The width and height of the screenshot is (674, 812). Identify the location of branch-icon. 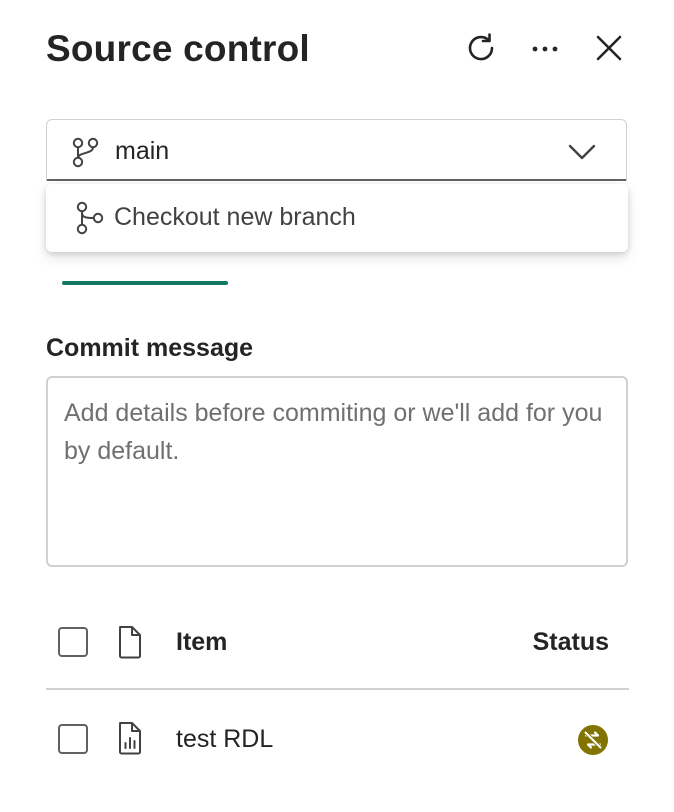
(85, 152).